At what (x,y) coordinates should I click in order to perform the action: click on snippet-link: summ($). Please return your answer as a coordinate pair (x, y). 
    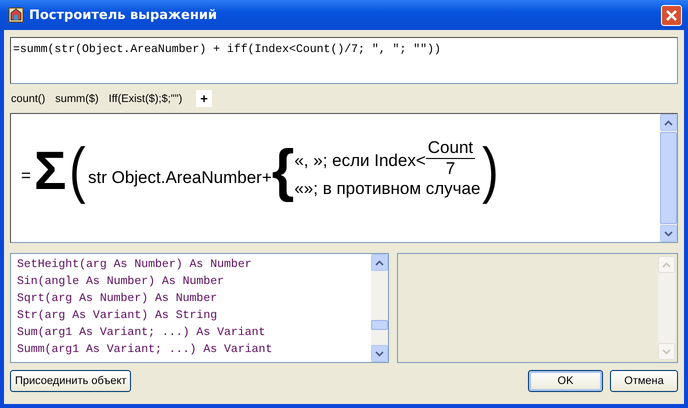
    Looking at the image, I should click on (77, 98).